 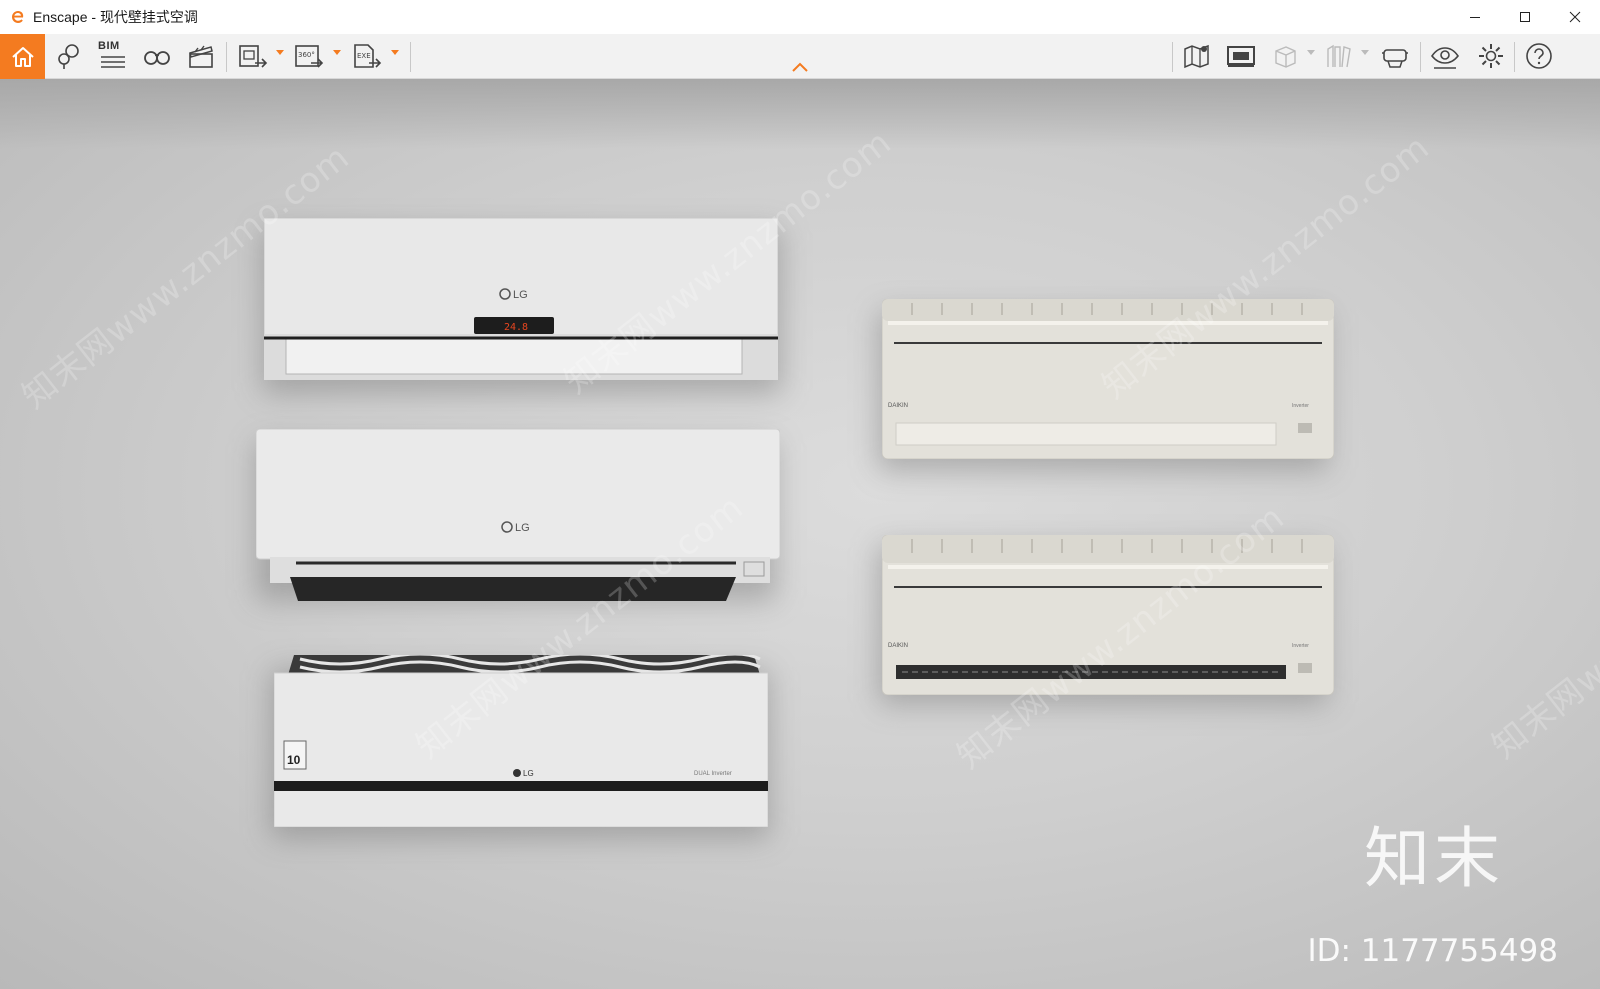 I want to click on vr-button, so click(x=1395, y=56).